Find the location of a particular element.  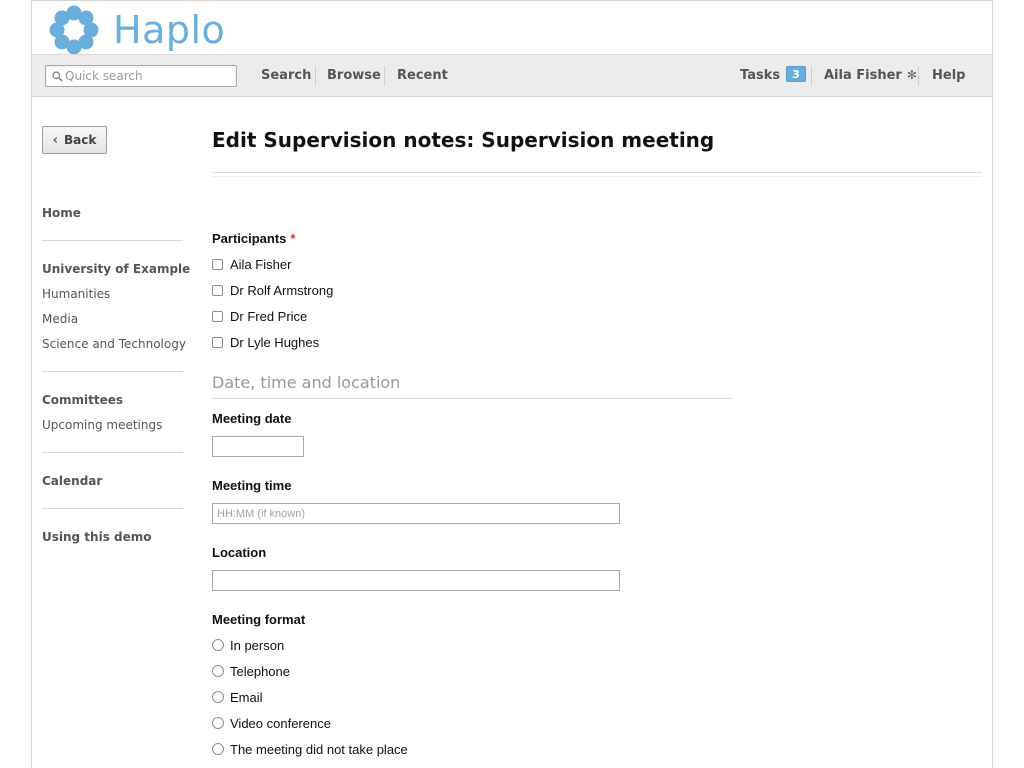

participant-checkbox-option: Aila Fisher is located at coordinates (251, 264).